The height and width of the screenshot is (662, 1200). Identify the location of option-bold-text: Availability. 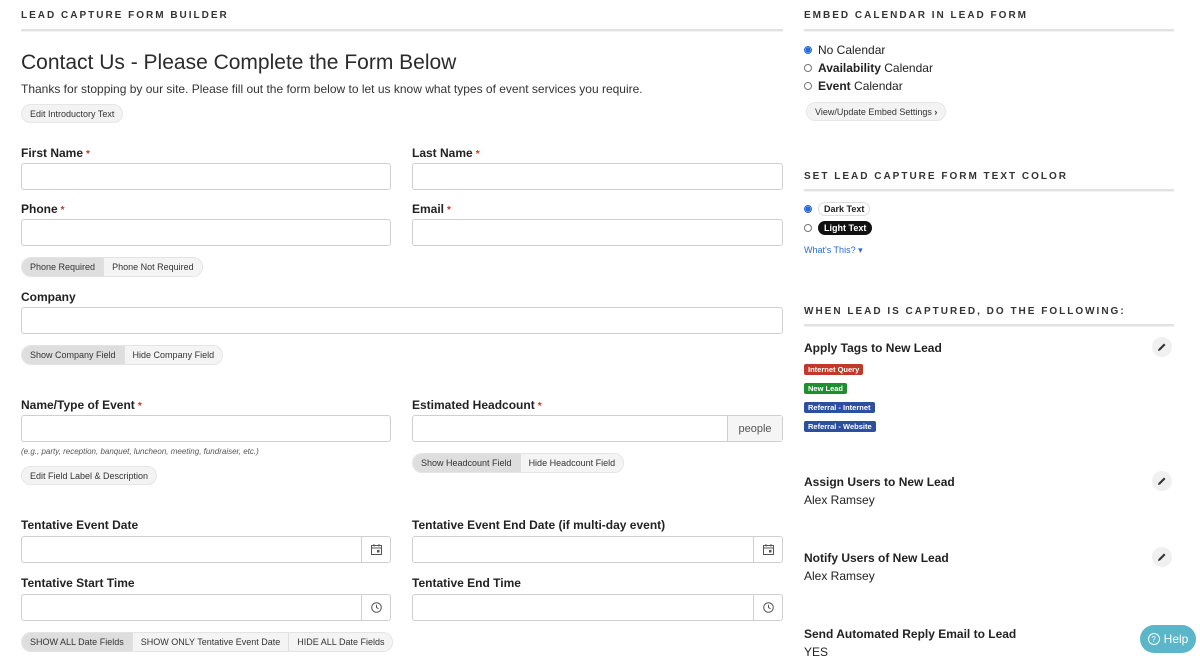
(849, 67).